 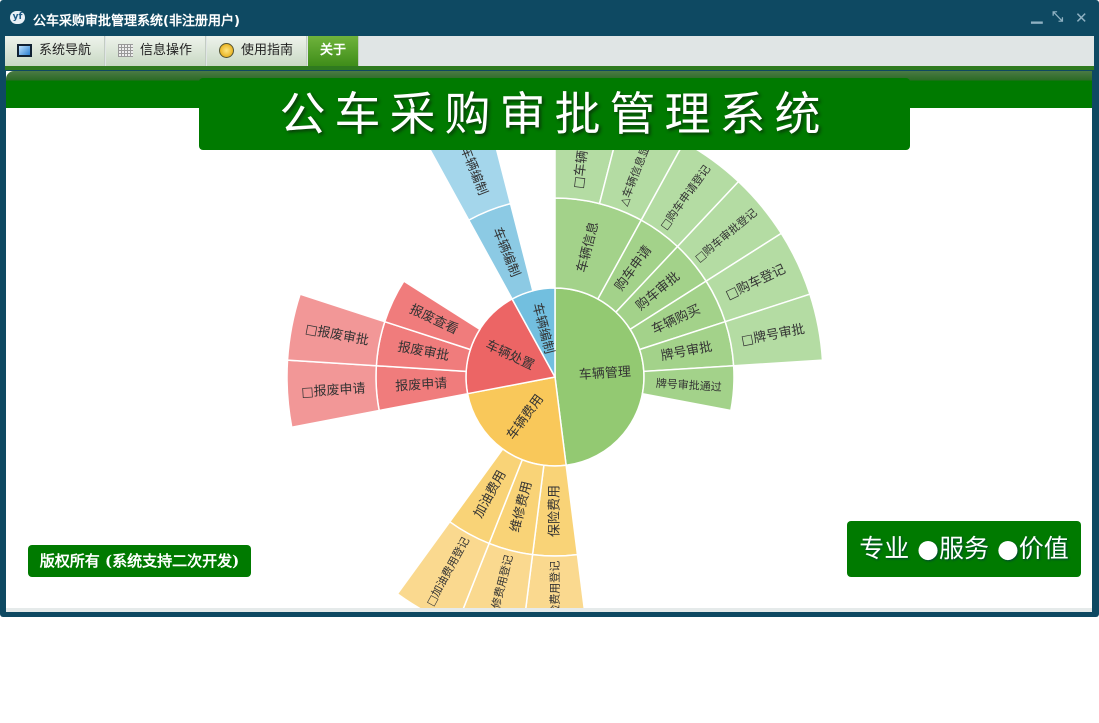 I want to click on tab-label: 关于, so click(x=333, y=50).